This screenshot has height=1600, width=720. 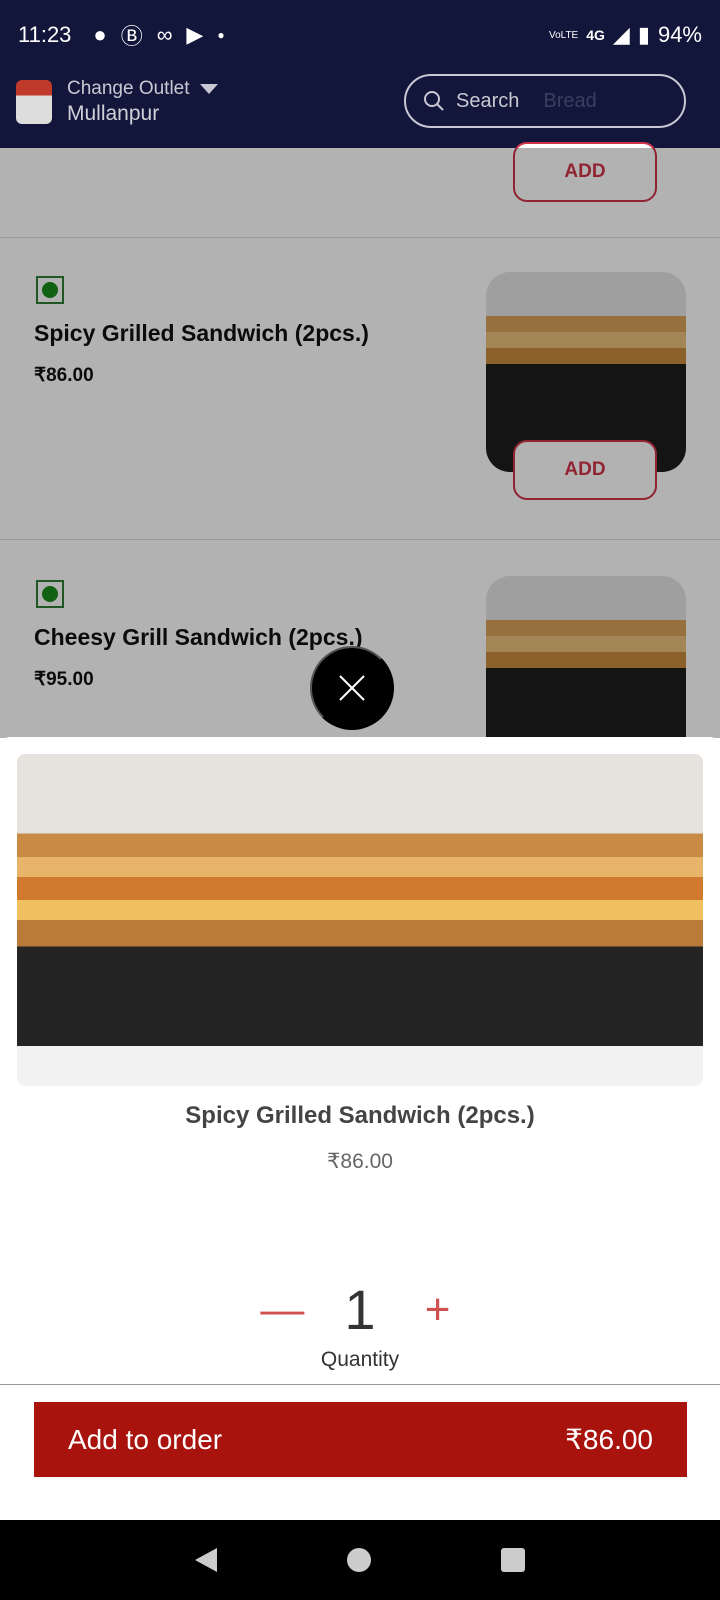 I want to click on home-icon, so click(x=359, y=1560).